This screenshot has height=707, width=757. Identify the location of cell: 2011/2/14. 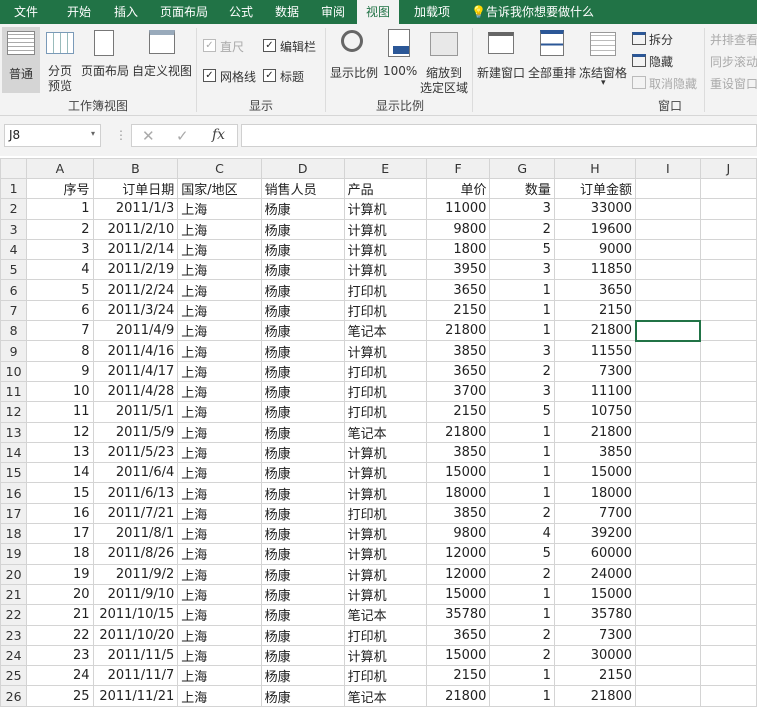
(135, 249).